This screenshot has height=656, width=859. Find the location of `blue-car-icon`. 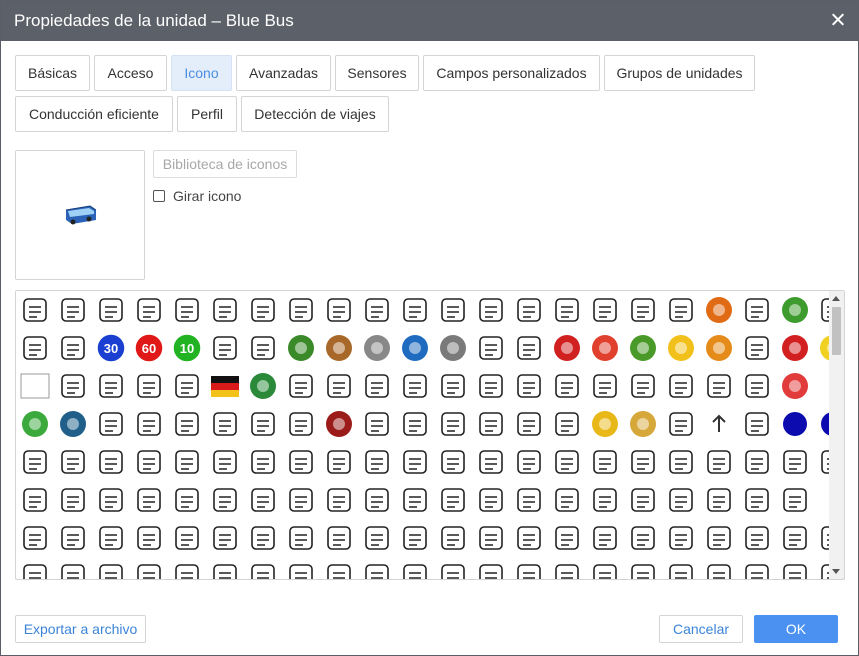

blue-car-icon is located at coordinates (605, 386).